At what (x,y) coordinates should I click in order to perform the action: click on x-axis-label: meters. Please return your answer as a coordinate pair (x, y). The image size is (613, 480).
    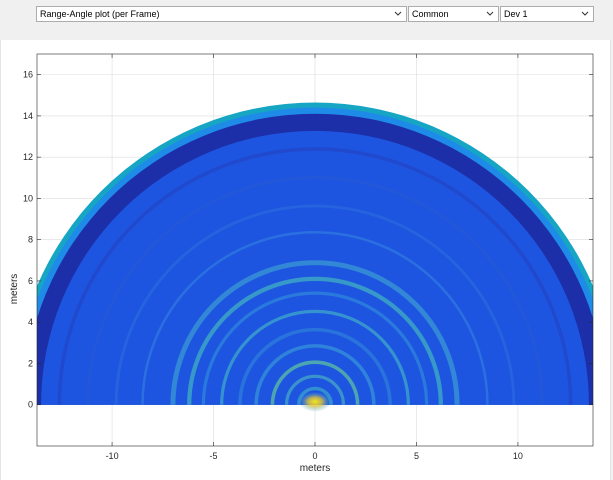
    Looking at the image, I should click on (315, 468).